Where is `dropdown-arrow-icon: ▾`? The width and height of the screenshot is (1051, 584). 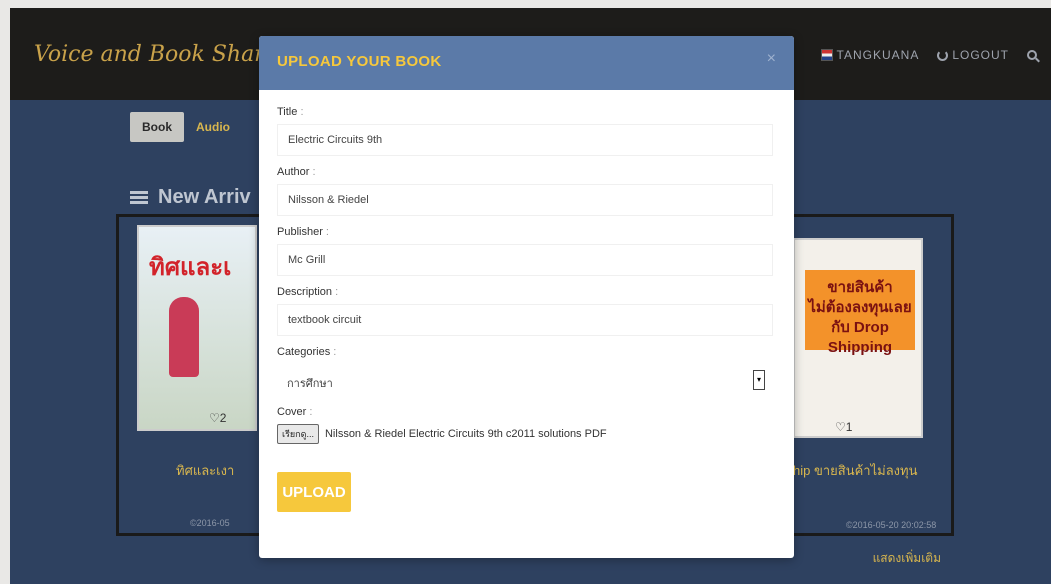
dropdown-arrow-icon: ▾ is located at coordinates (759, 380).